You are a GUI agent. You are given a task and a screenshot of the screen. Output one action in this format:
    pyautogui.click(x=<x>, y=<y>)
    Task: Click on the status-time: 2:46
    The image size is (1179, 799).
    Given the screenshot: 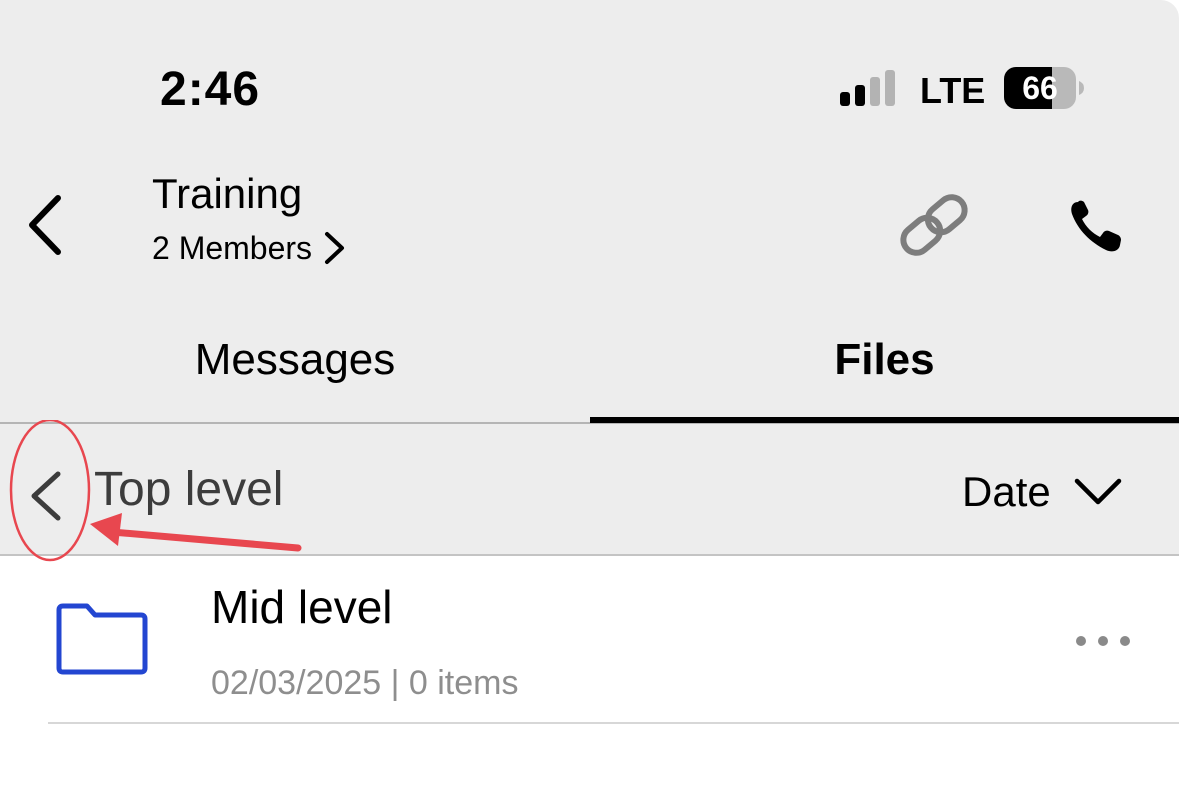 What is the action you would take?
    pyautogui.click(x=210, y=89)
    